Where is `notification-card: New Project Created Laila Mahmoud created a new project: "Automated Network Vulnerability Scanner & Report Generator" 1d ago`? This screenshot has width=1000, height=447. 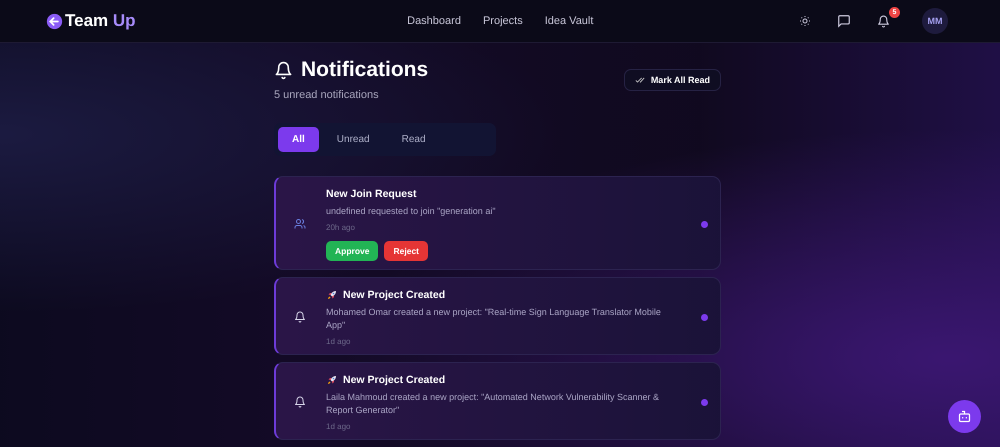
notification-card: New Project Created Laila Mahmoud created a new project: "Automated Network Vulnerability Scanner & Report Generator" 1d ago is located at coordinates (497, 401).